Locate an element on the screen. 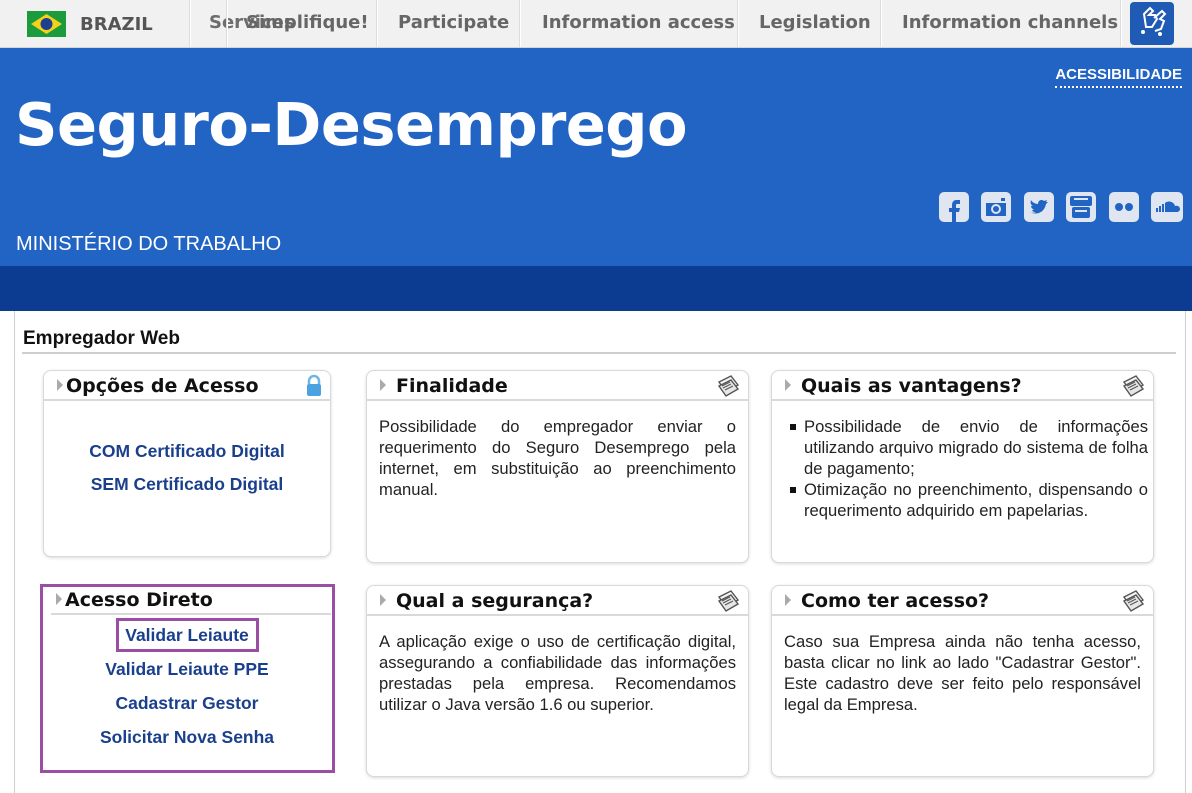 The height and width of the screenshot is (793, 1192). header-menu-band is located at coordinates (596, 288).